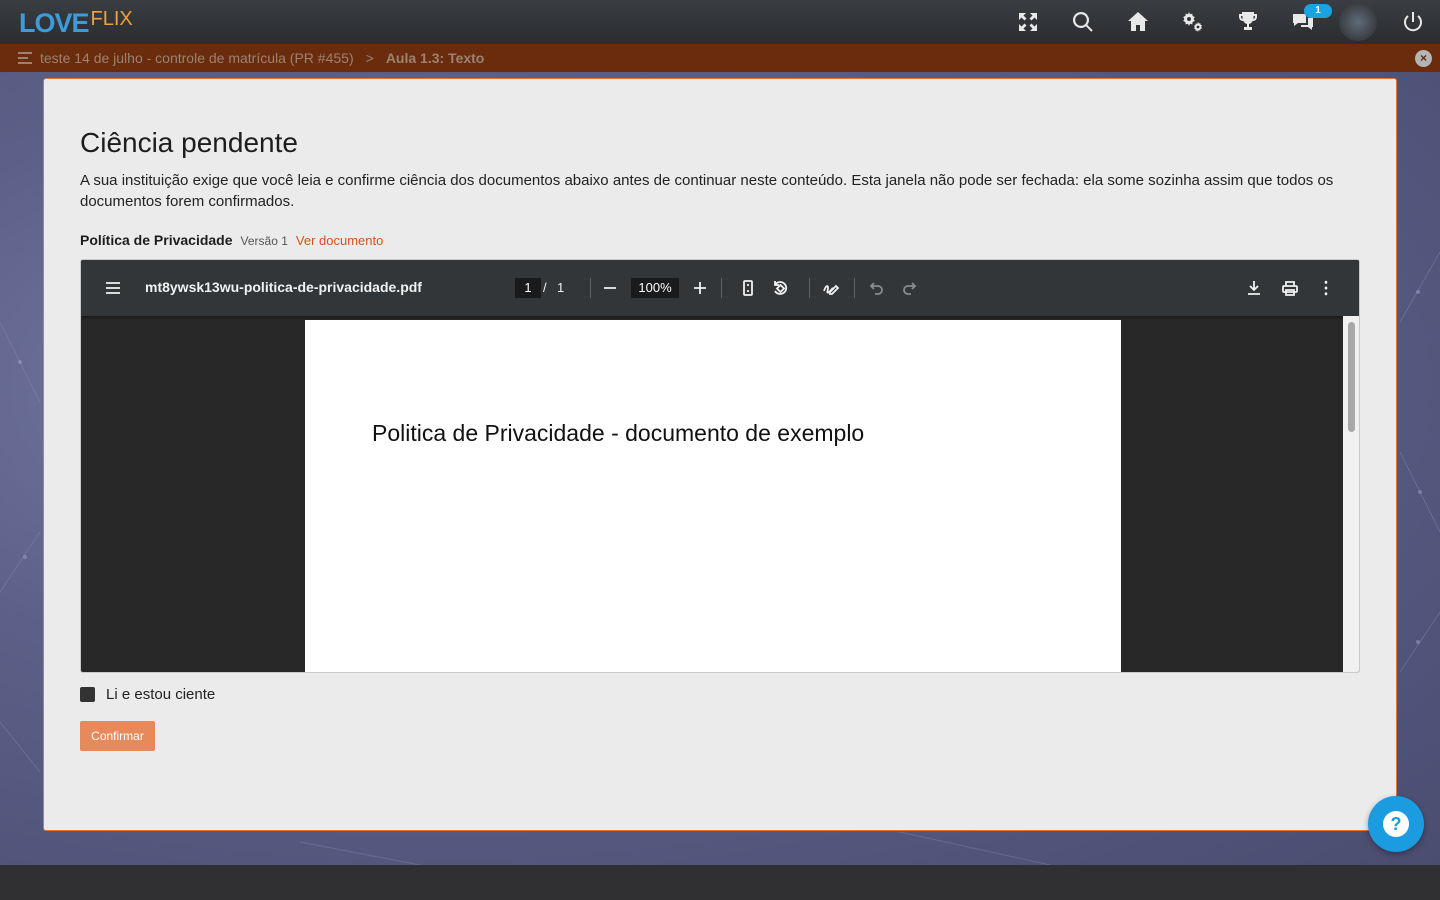 The image size is (1440, 900). I want to click on help-button: ?, so click(1396, 824).